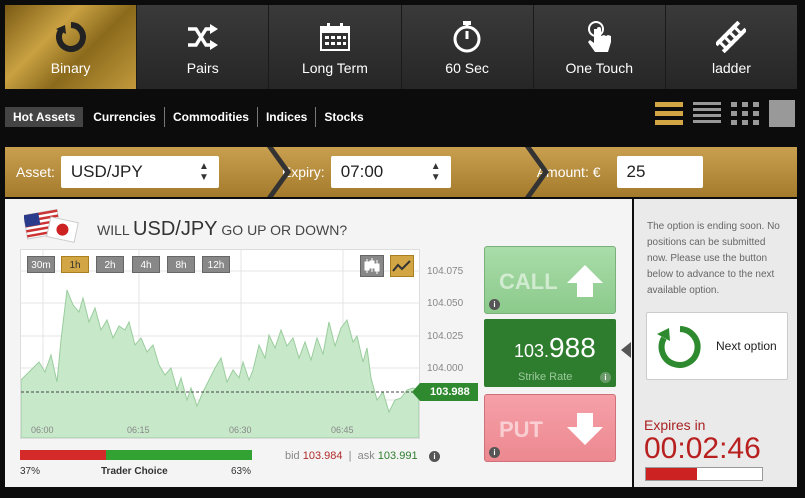  What do you see at coordinates (717, 346) in the screenshot?
I see `next-option-button: Next option` at bounding box center [717, 346].